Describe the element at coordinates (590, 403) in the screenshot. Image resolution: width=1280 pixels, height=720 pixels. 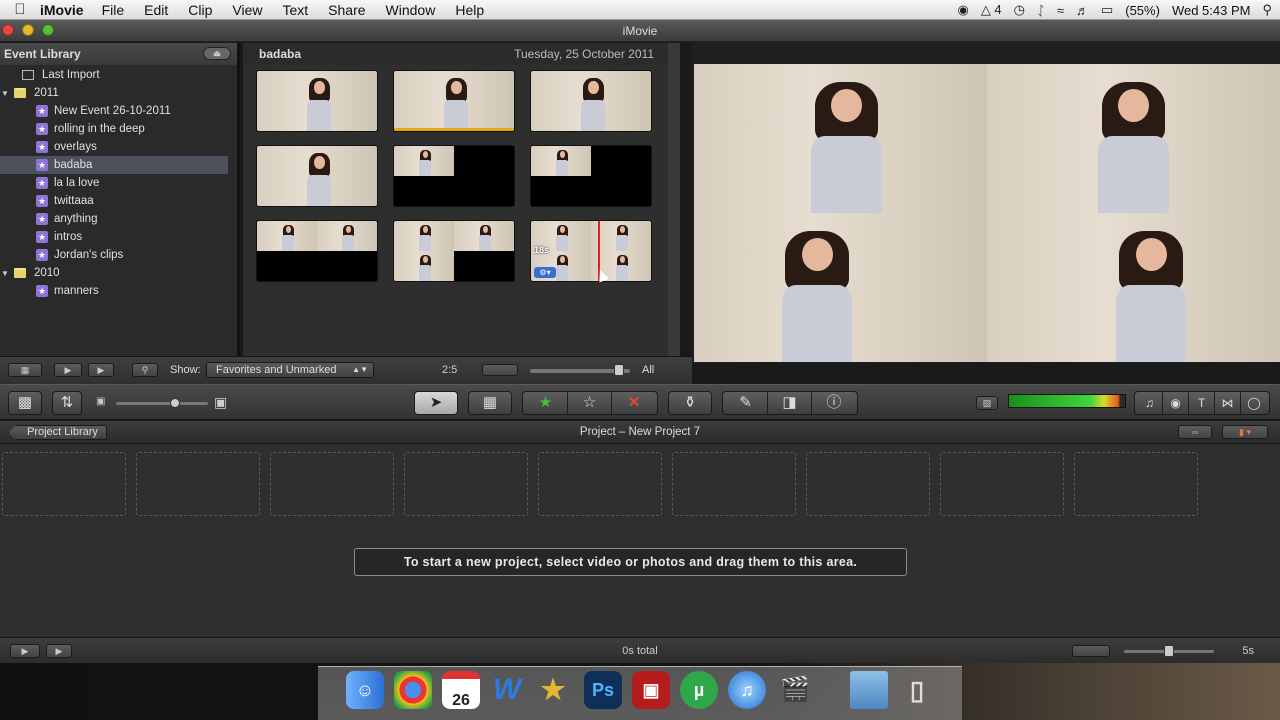
I see `unmark-star-icon: ☆` at that location.